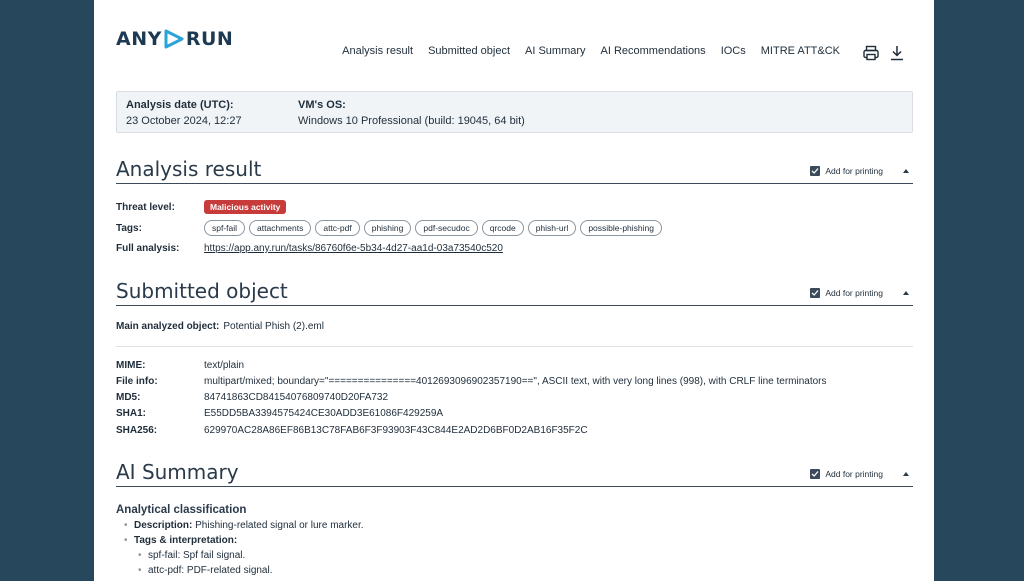 The image size is (1024, 581). I want to click on sha256-label: SHA256:, so click(137, 430).